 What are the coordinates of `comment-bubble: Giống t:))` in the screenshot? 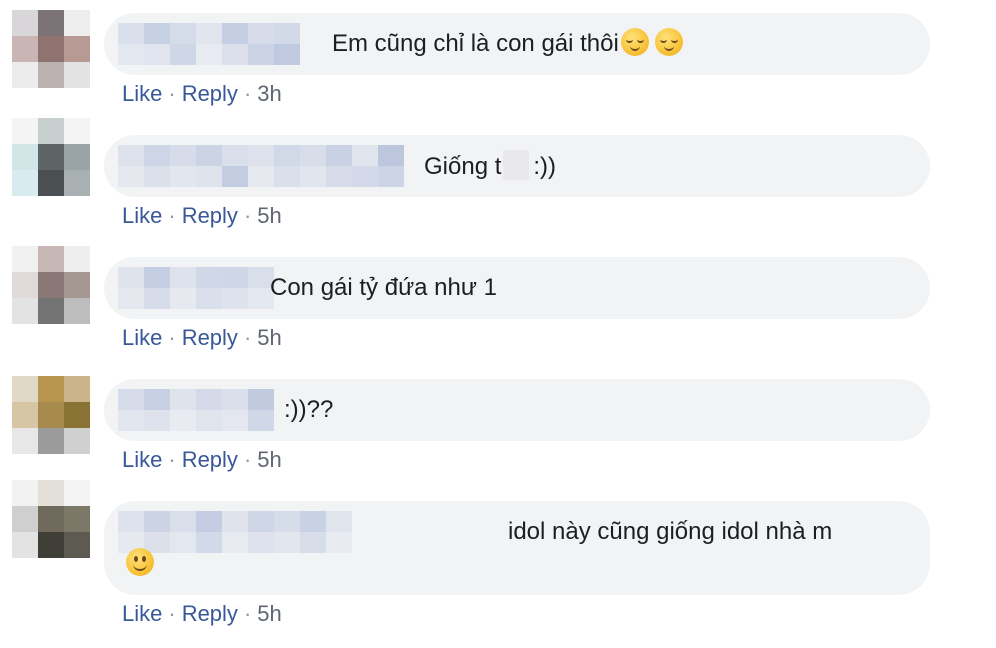 It's located at (517, 166).